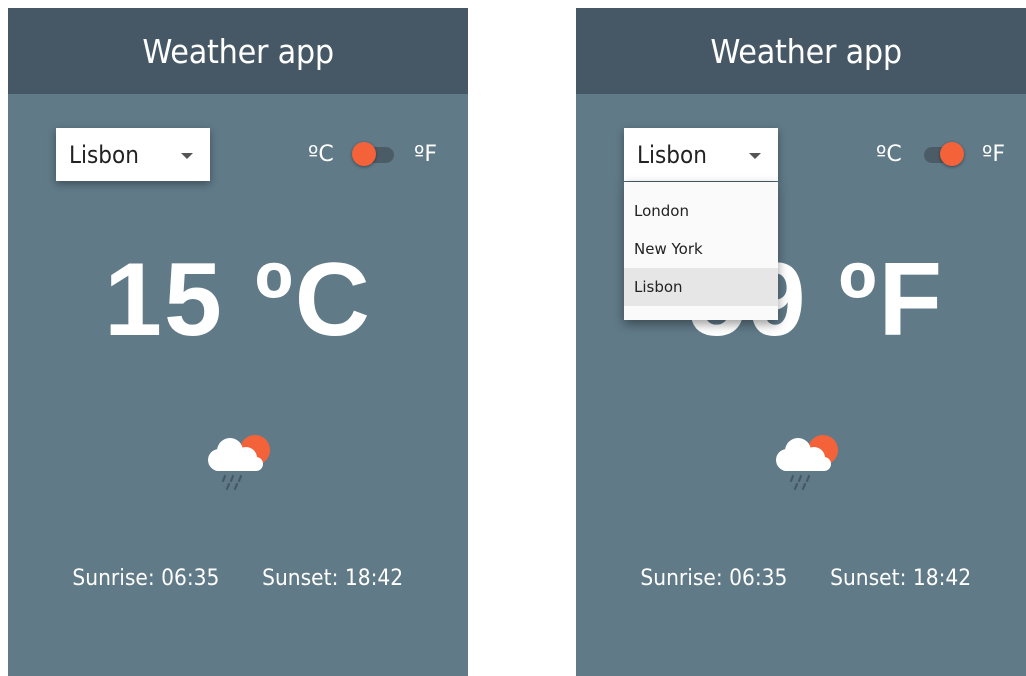  I want to click on dropdown-option-london: London, so click(701, 211).